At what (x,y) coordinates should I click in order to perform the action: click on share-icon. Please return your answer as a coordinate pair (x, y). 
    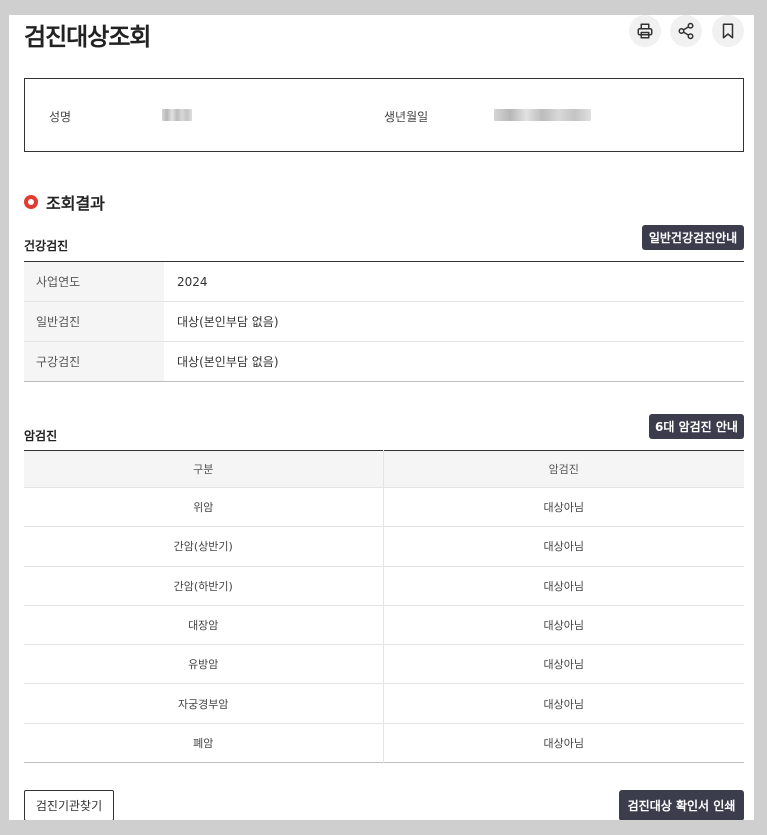
    Looking at the image, I should click on (686, 31).